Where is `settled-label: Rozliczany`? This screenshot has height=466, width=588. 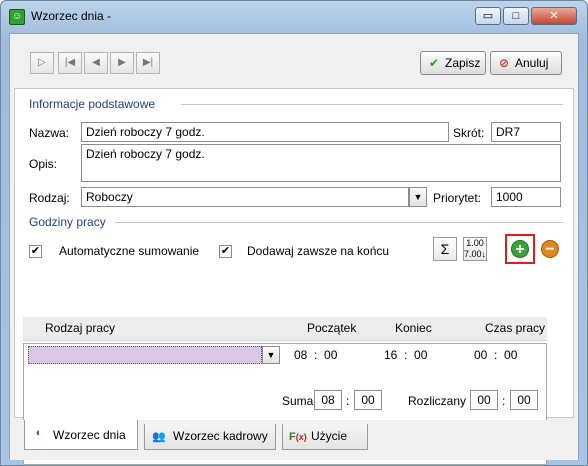
settled-label: Rozliczany is located at coordinates (437, 401).